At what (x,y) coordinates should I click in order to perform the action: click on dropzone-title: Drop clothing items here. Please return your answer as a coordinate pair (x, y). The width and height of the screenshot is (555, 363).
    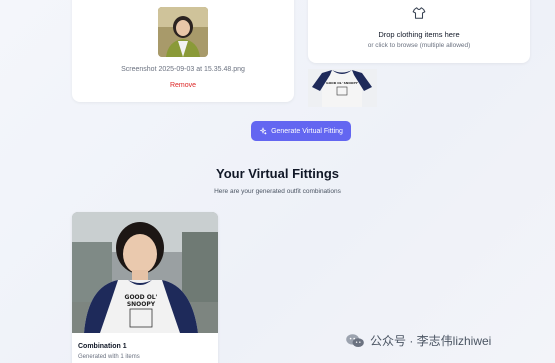
    Looking at the image, I should click on (419, 34).